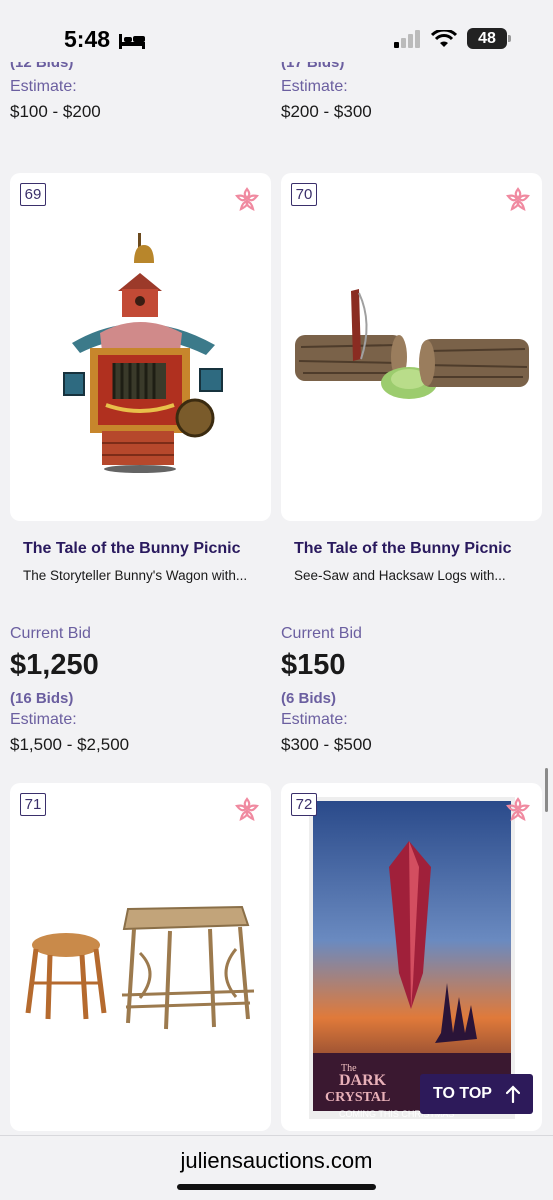 Image resolution: width=553 pixels, height=1200 pixels. I want to click on to-top-label: TO TOP, so click(462, 1093).